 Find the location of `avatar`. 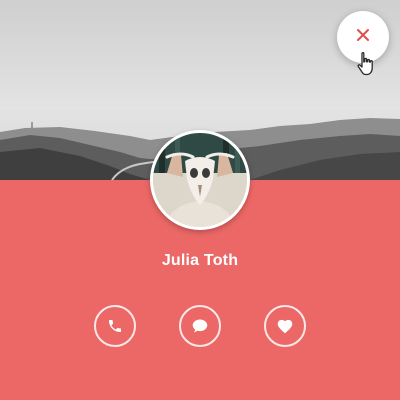

avatar is located at coordinates (200, 180).